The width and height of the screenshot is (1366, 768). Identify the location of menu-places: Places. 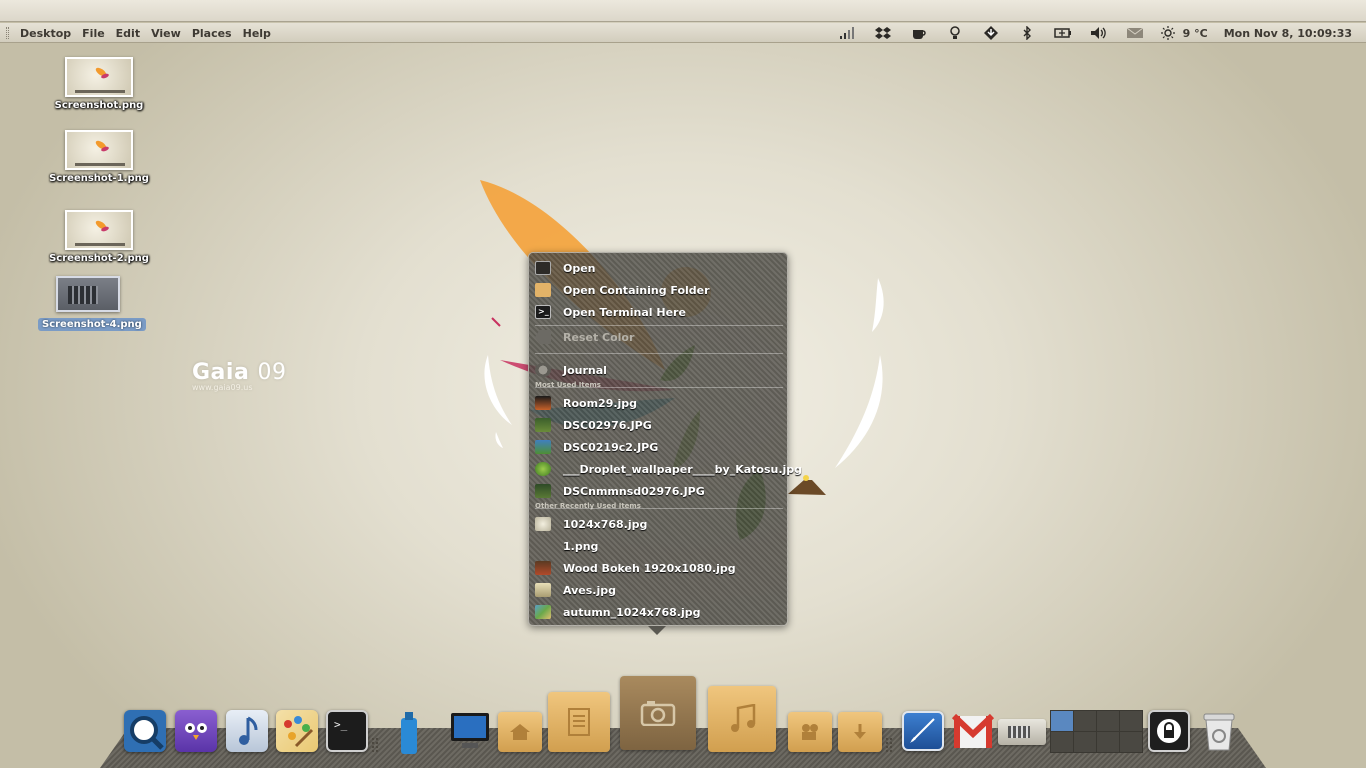
(213, 33).